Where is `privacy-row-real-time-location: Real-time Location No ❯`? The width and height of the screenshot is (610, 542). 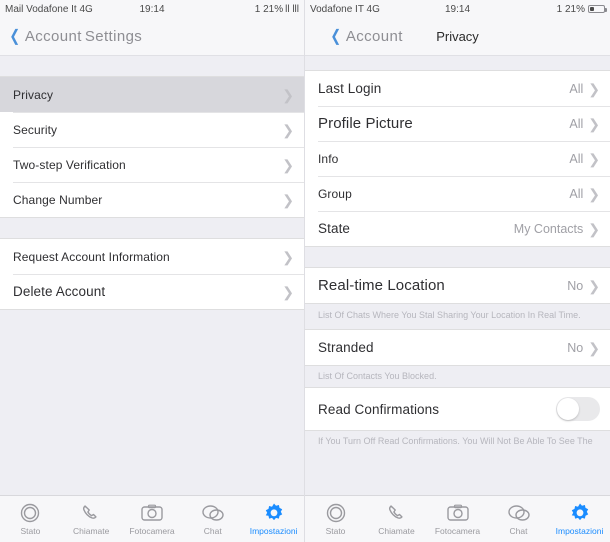 privacy-row-real-time-location: Real-time Location No ❯ is located at coordinates (457, 285).